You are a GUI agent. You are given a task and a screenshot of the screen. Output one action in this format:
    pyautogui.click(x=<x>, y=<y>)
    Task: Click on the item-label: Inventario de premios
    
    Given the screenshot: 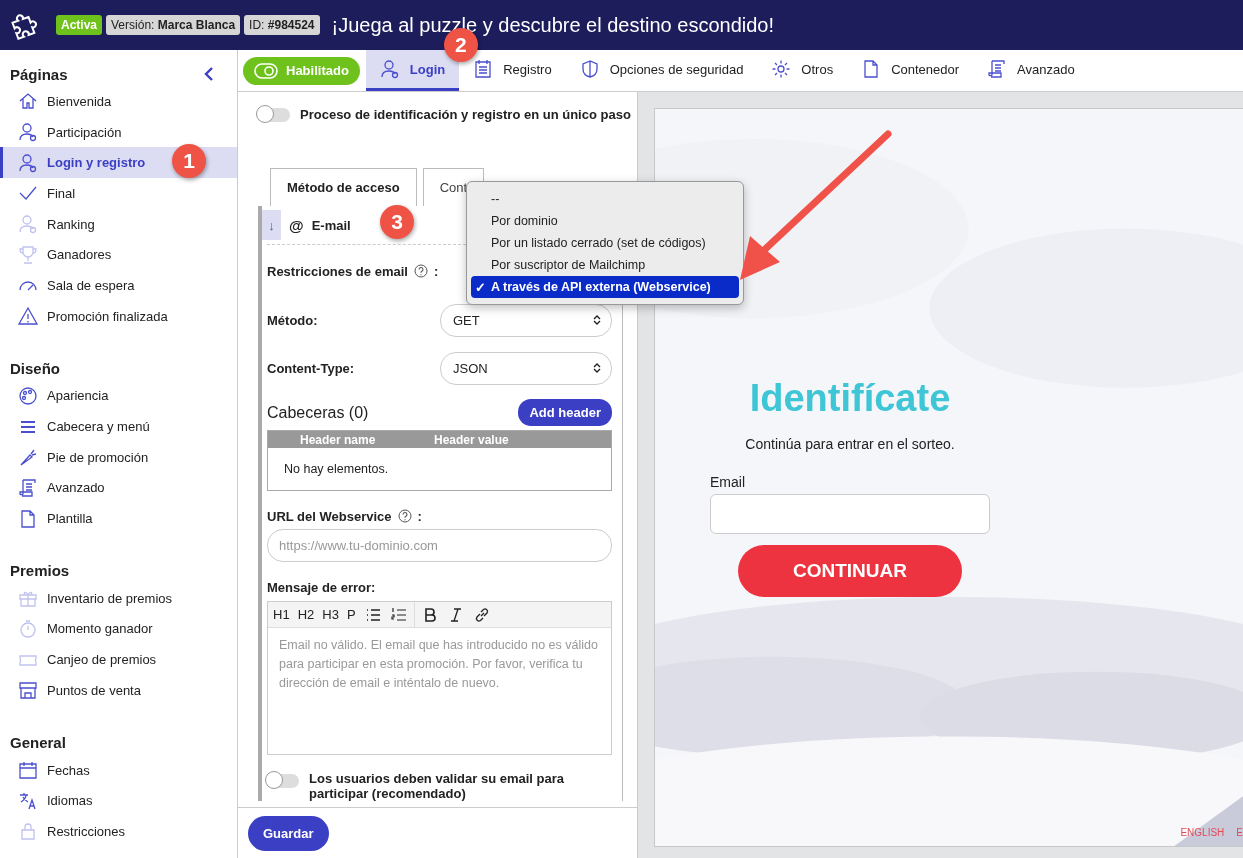 What is the action you would take?
    pyautogui.click(x=109, y=598)
    